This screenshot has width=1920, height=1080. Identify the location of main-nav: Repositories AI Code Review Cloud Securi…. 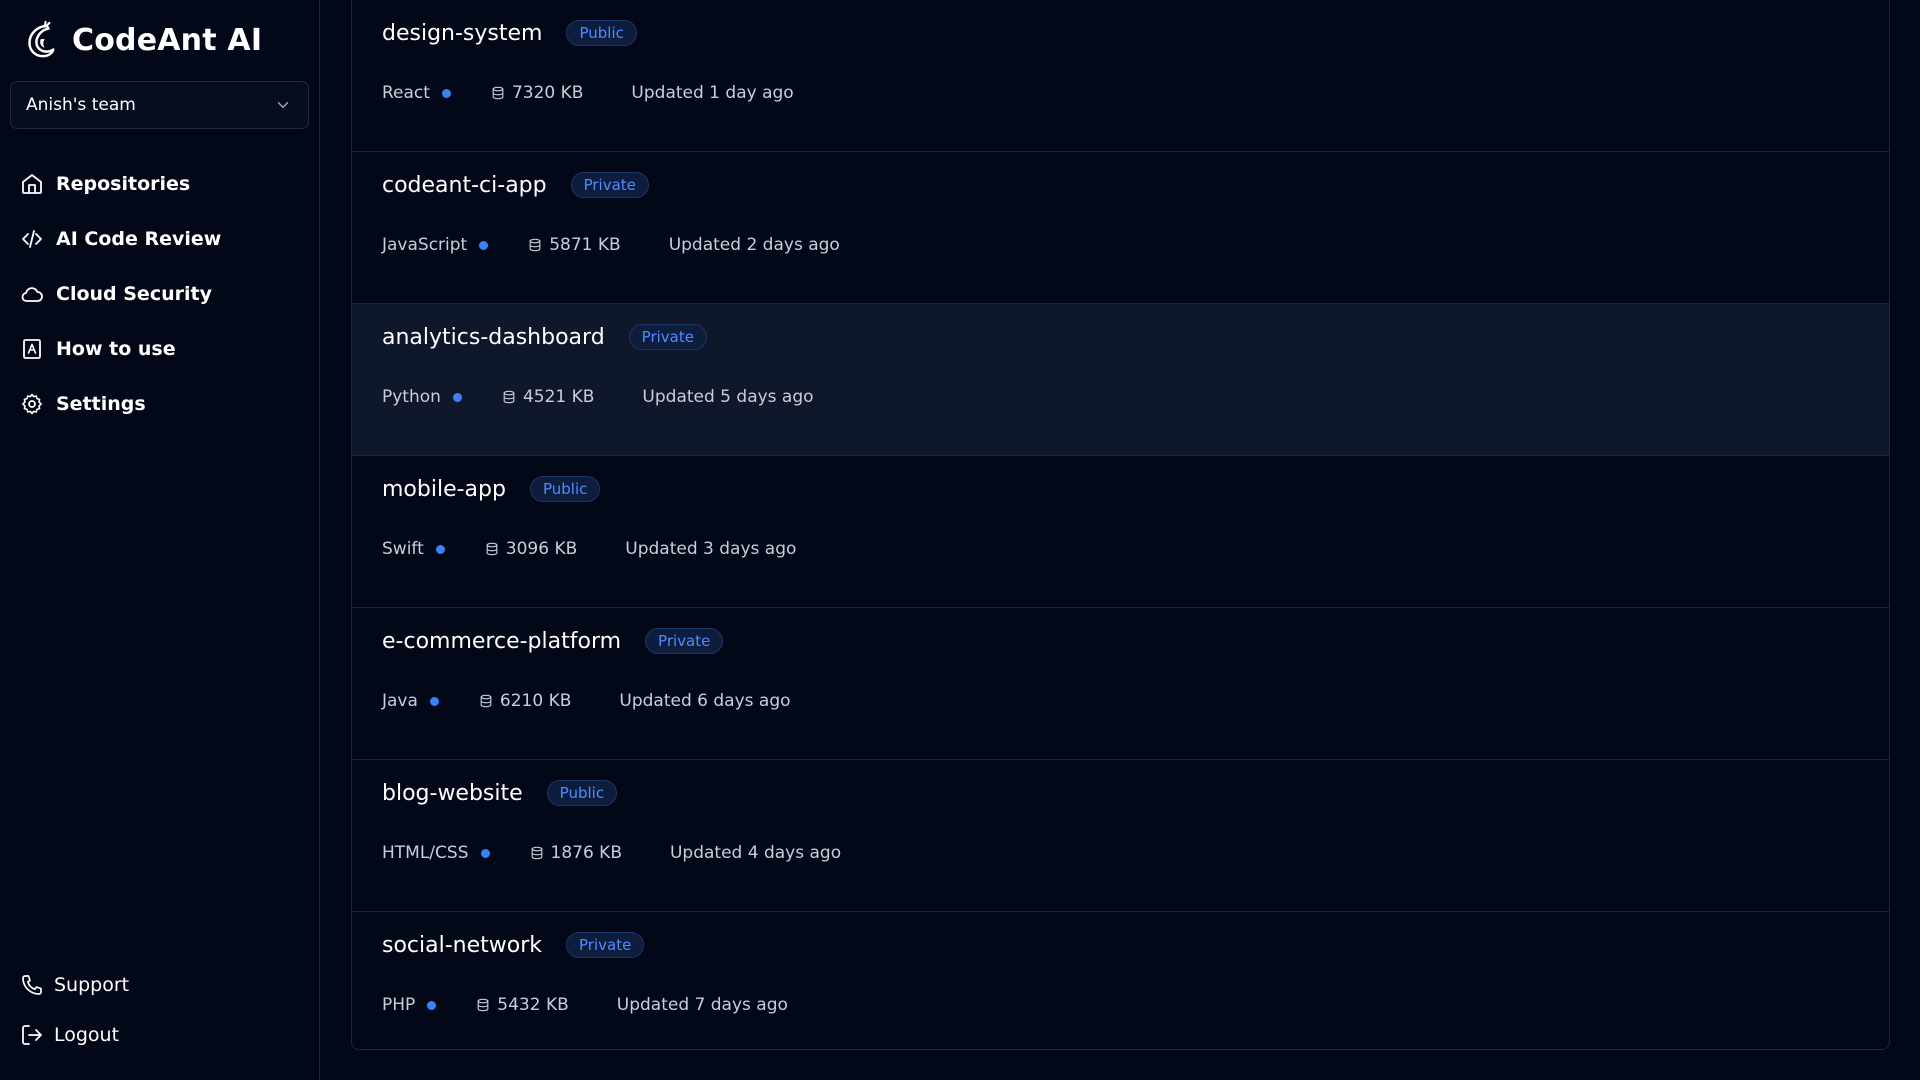
(165, 293).